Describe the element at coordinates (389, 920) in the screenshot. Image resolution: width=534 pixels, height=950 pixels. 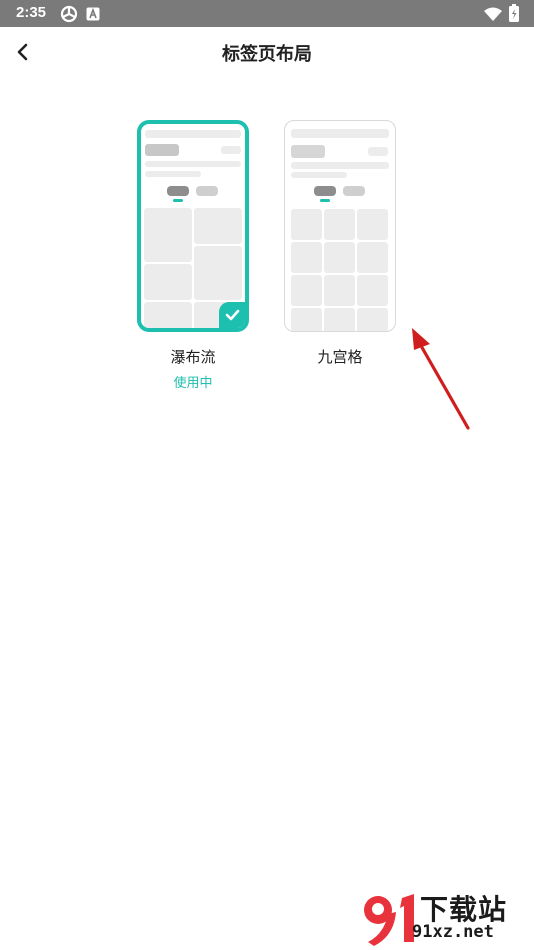
I see `watermark-91-logo-icon` at that location.